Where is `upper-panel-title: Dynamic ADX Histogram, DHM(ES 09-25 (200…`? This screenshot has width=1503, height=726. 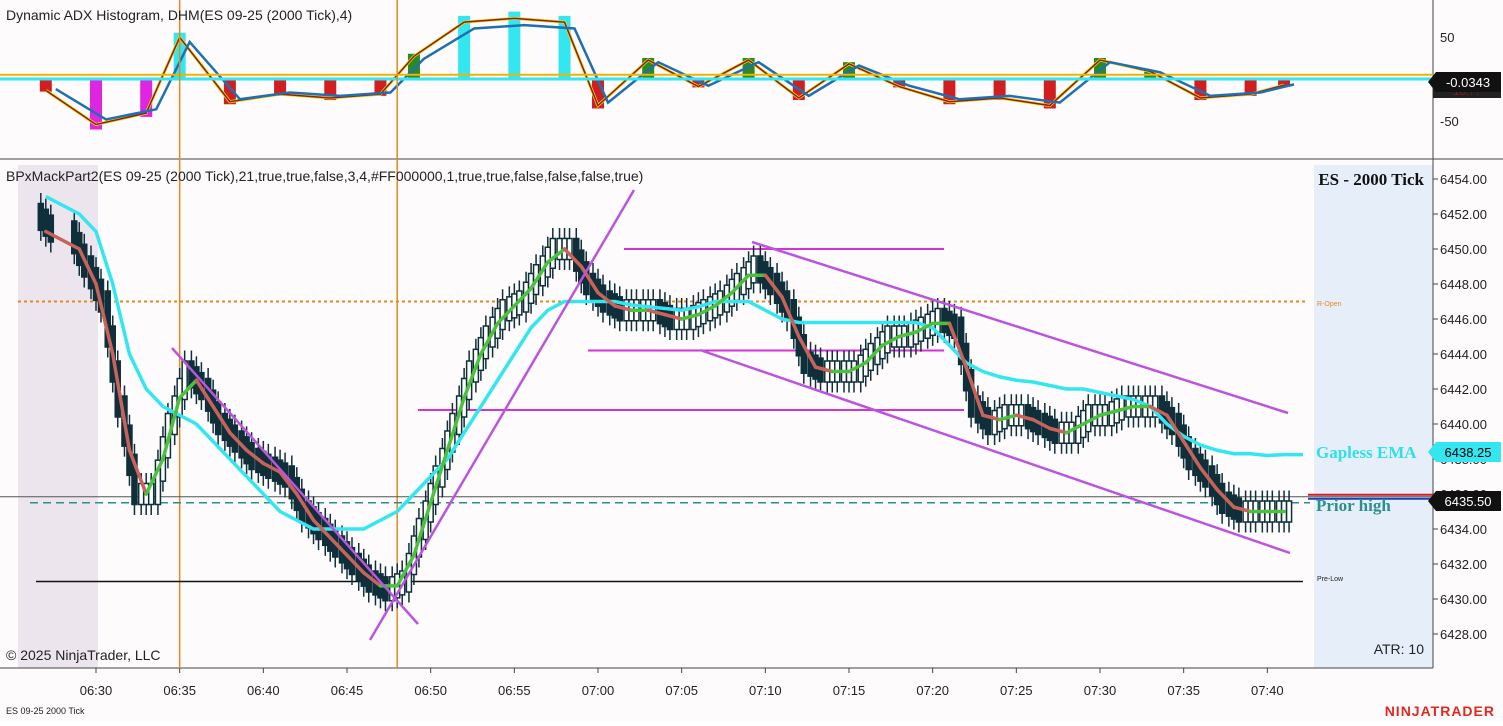
upper-panel-title: Dynamic ADX Histogram, DHM(ES 09-25 (200… is located at coordinates (179, 15).